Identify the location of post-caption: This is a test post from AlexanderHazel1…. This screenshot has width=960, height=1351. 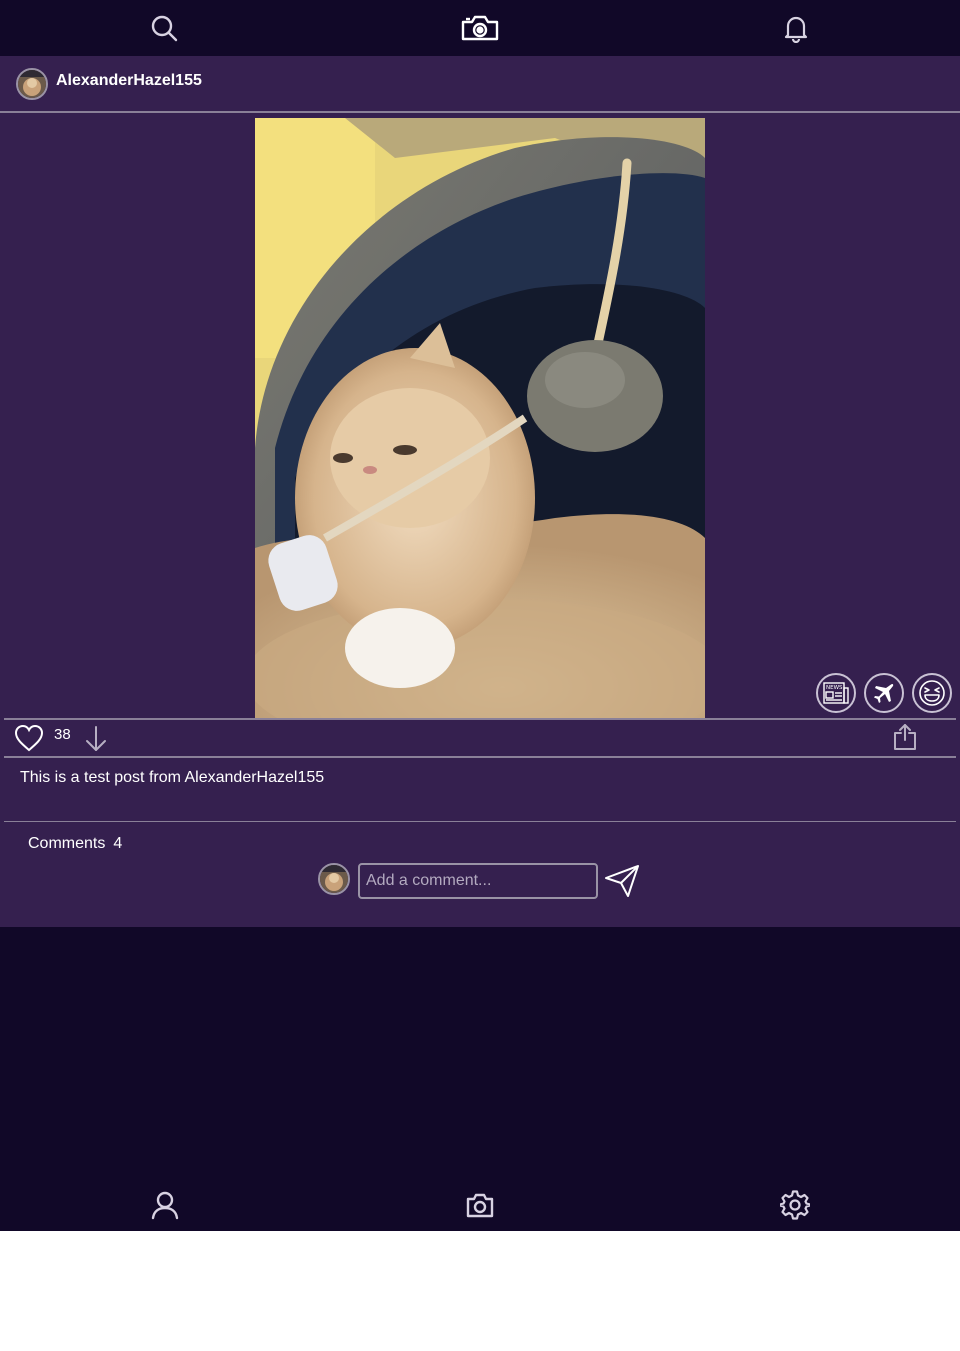
(172, 777).